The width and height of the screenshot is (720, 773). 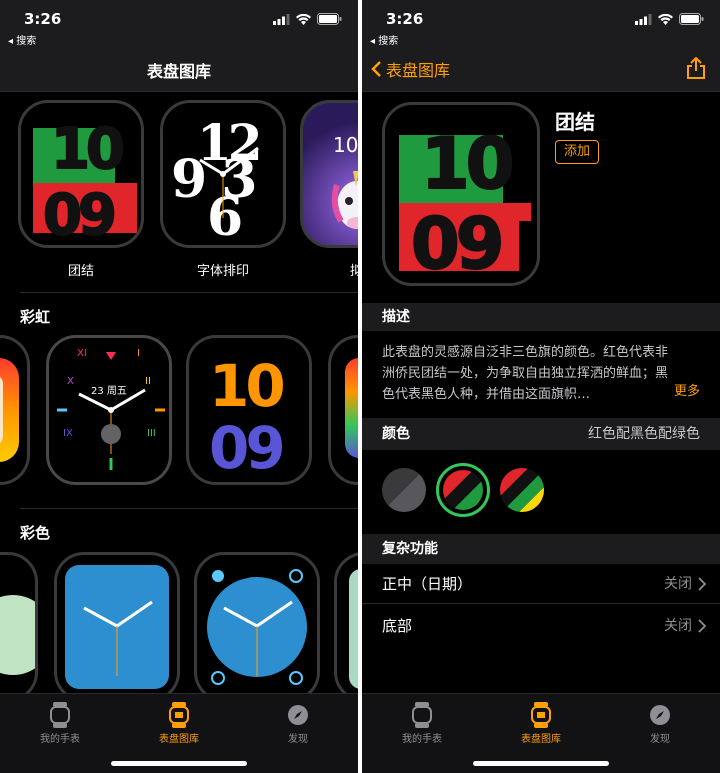 What do you see at coordinates (575, 122) in the screenshot?
I see `face-title: 团结` at bounding box center [575, 122].